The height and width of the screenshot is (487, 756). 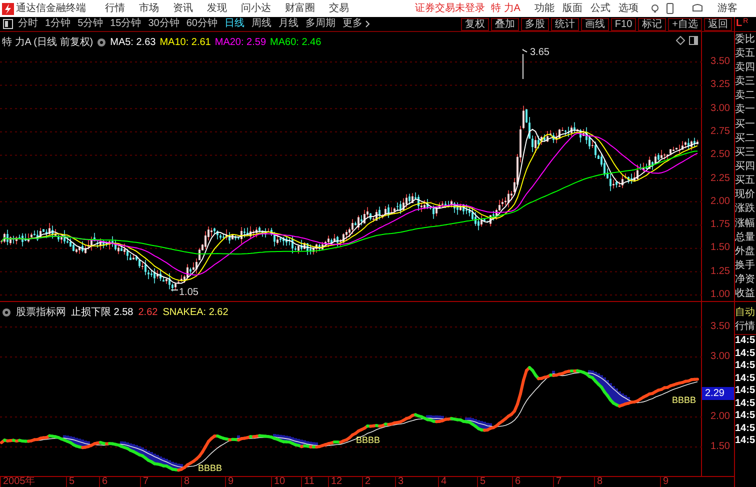 I want to click on chevron-right-icon, so click(x=367, y=24).